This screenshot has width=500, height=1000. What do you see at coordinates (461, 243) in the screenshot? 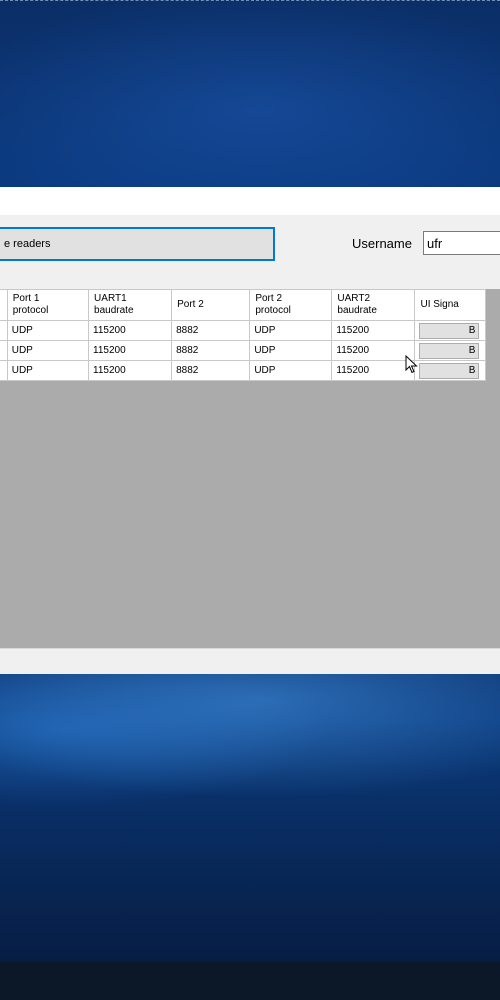
I see `username-input` at bounding box center [461, 243].